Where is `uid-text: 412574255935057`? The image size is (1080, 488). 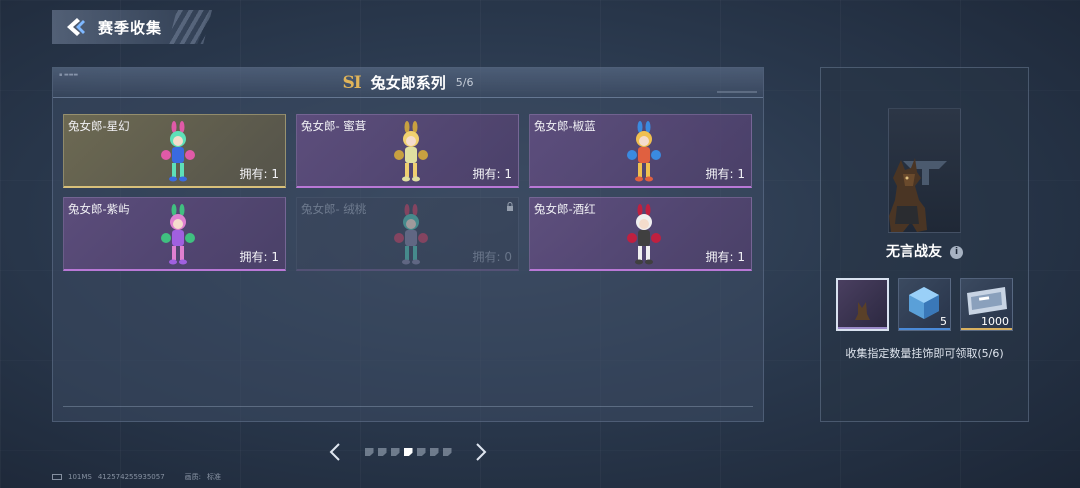 uid-text: 412574255935057 is located at coordinates (131, 477).